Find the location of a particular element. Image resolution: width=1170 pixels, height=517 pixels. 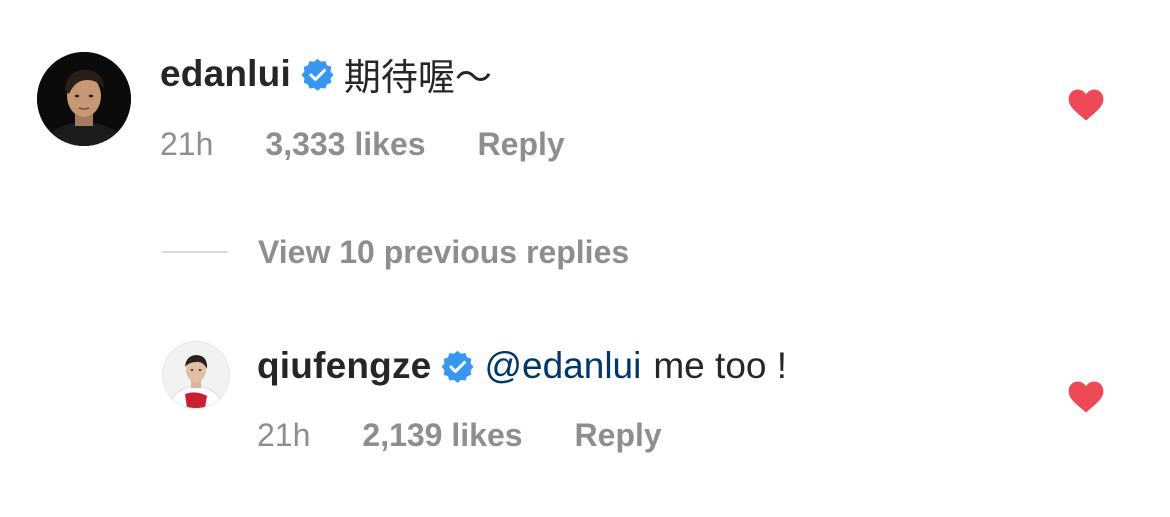

comment-text: me too ! is located at coordinates (720, 365).